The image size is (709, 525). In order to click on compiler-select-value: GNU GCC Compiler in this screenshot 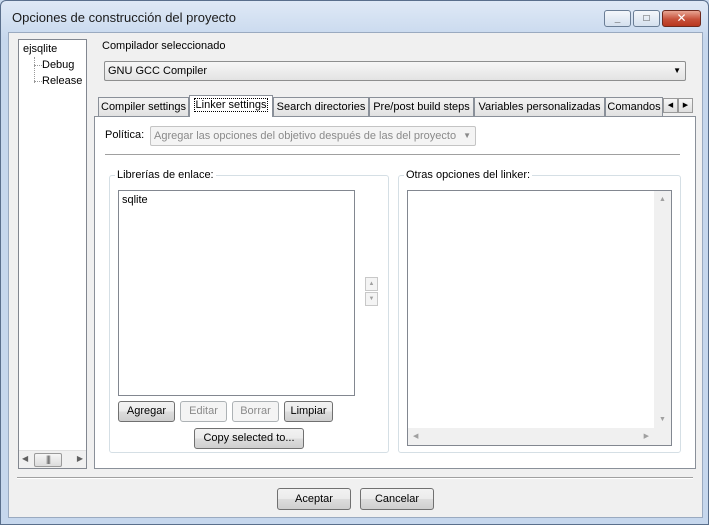, I will do `click(158, 71)`.